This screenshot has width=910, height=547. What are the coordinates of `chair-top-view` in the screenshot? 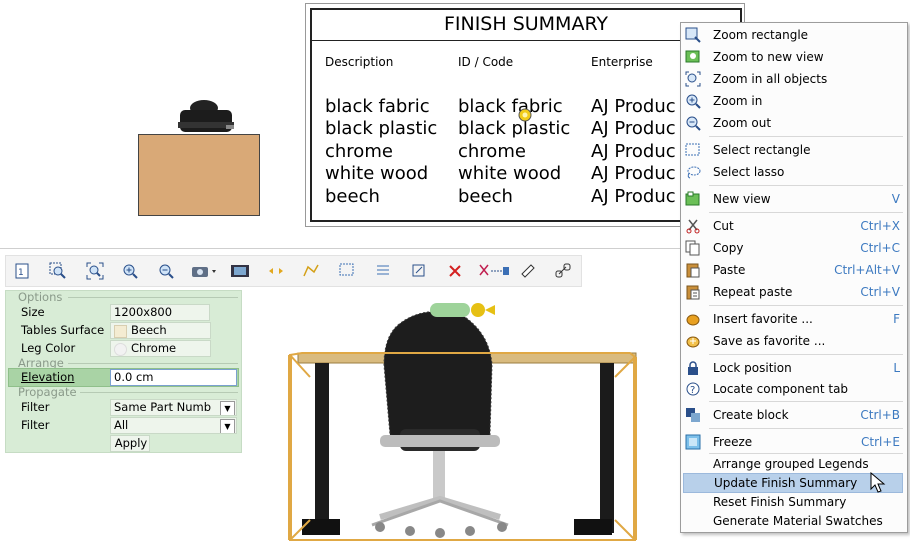 It's located at (206, 116).